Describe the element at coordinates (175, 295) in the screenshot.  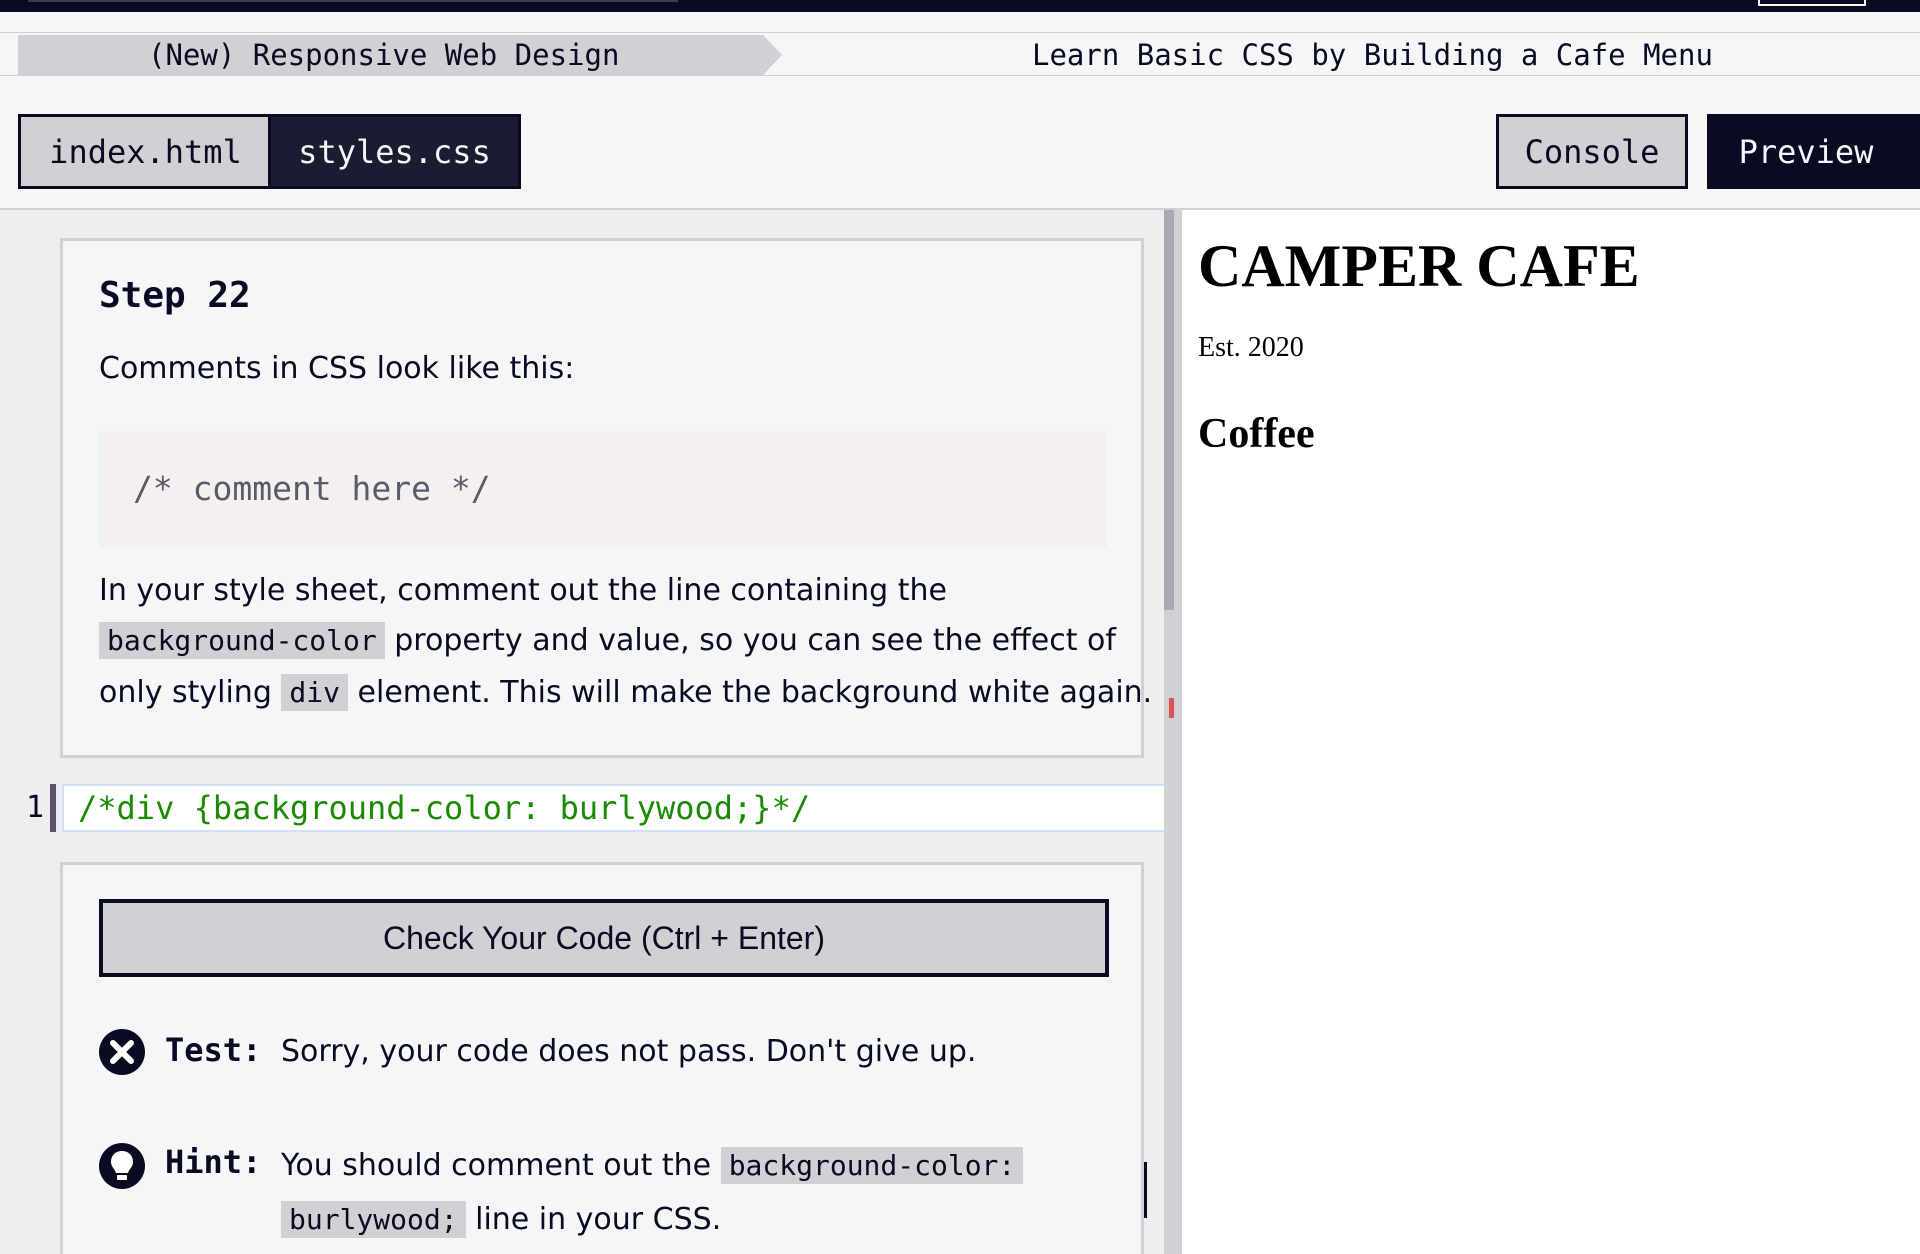
I see `step-title: Step 22` at that location.